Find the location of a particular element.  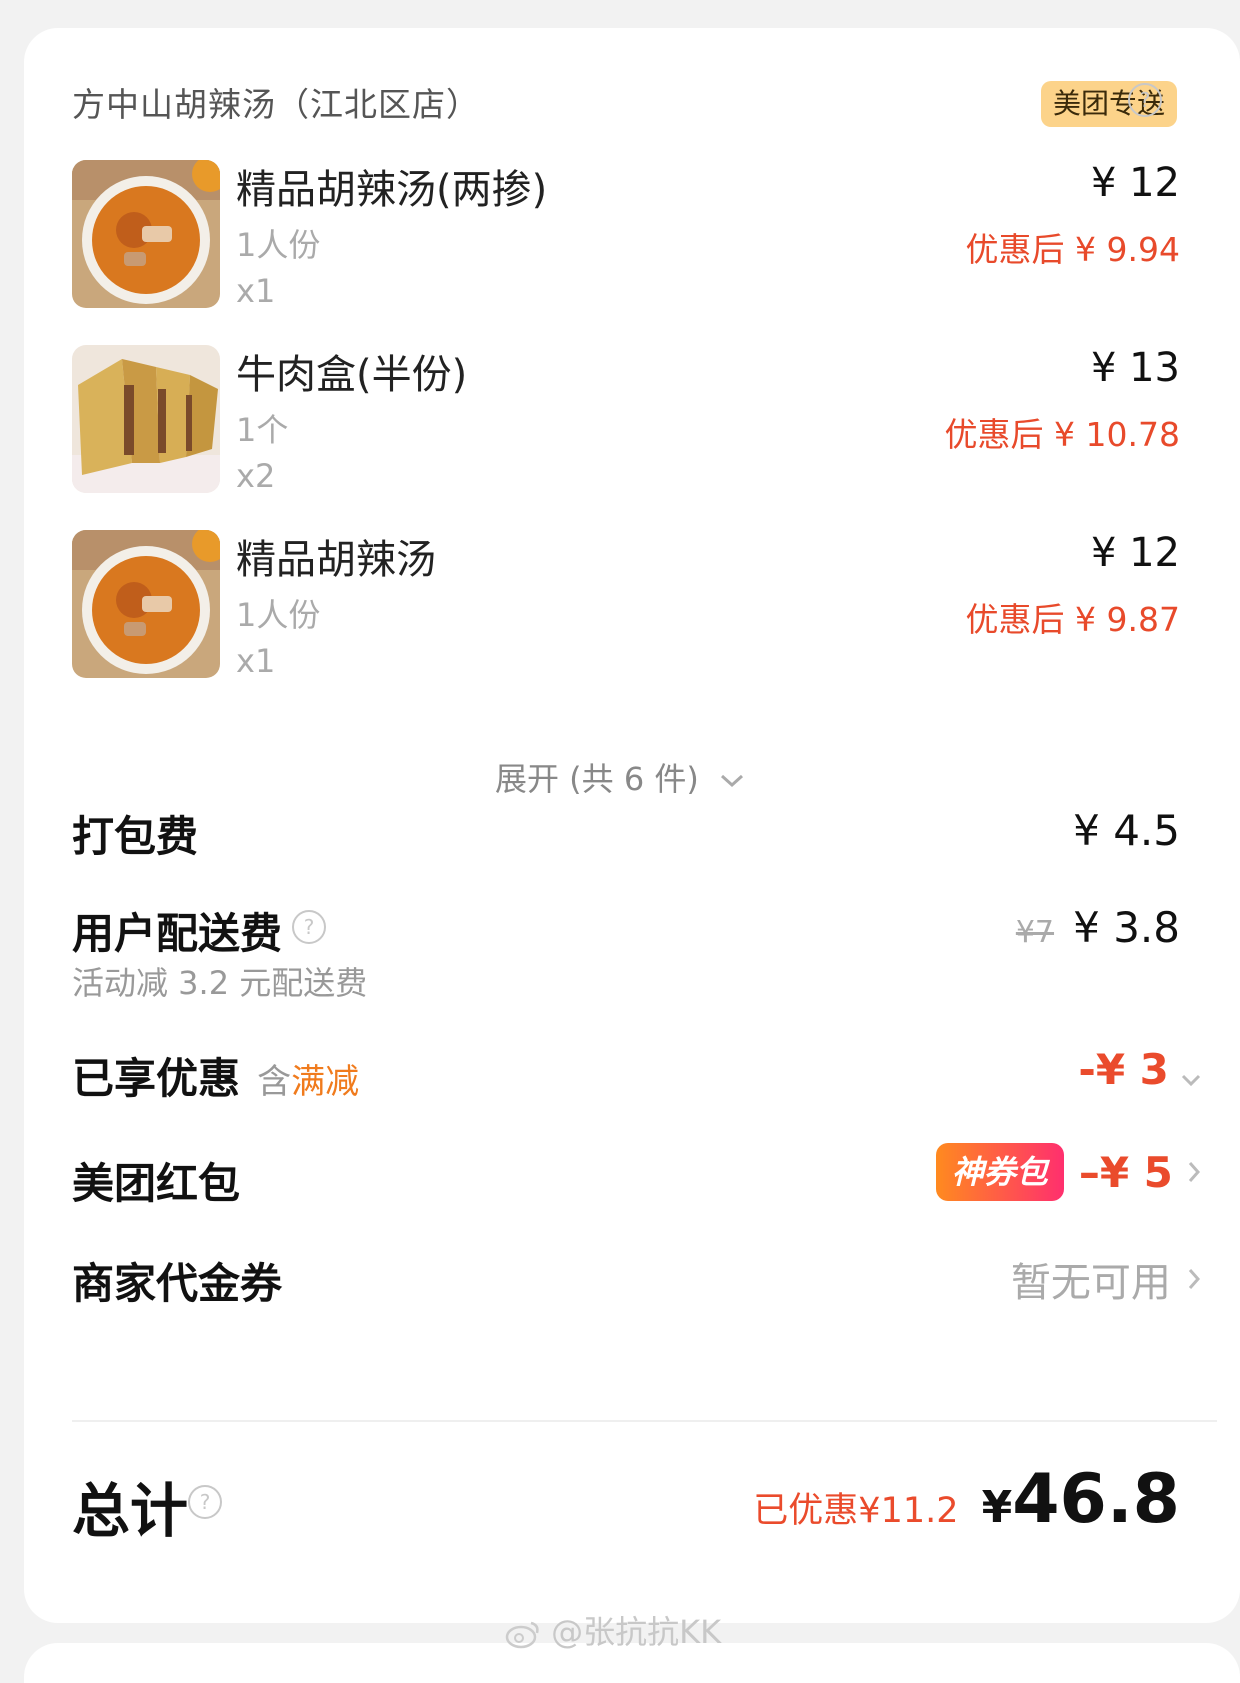

item-name: 精品胡辣汤(两掺) is located at coordinates (391, 186).